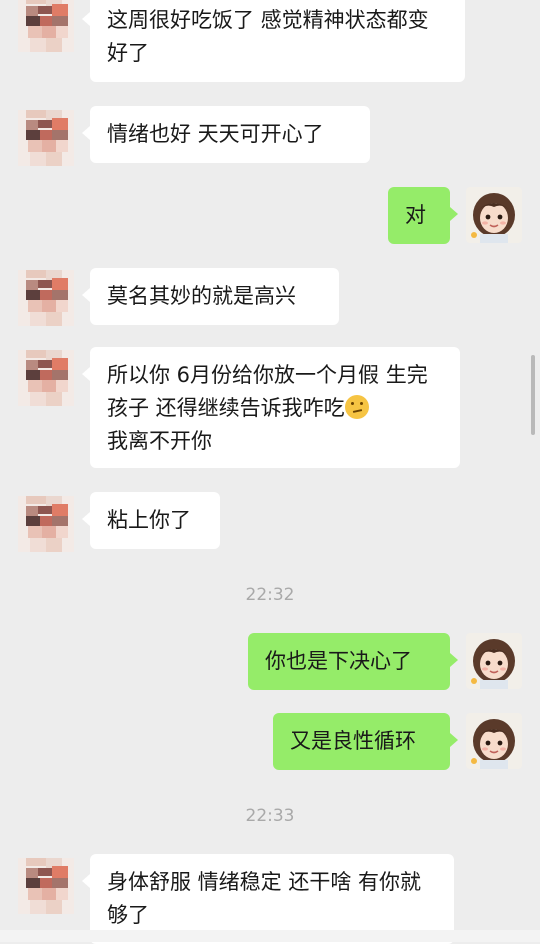 Image resolution: width=540 pixels, height=944 pixels. I want to click on bottom-bar, so click(270, 936).